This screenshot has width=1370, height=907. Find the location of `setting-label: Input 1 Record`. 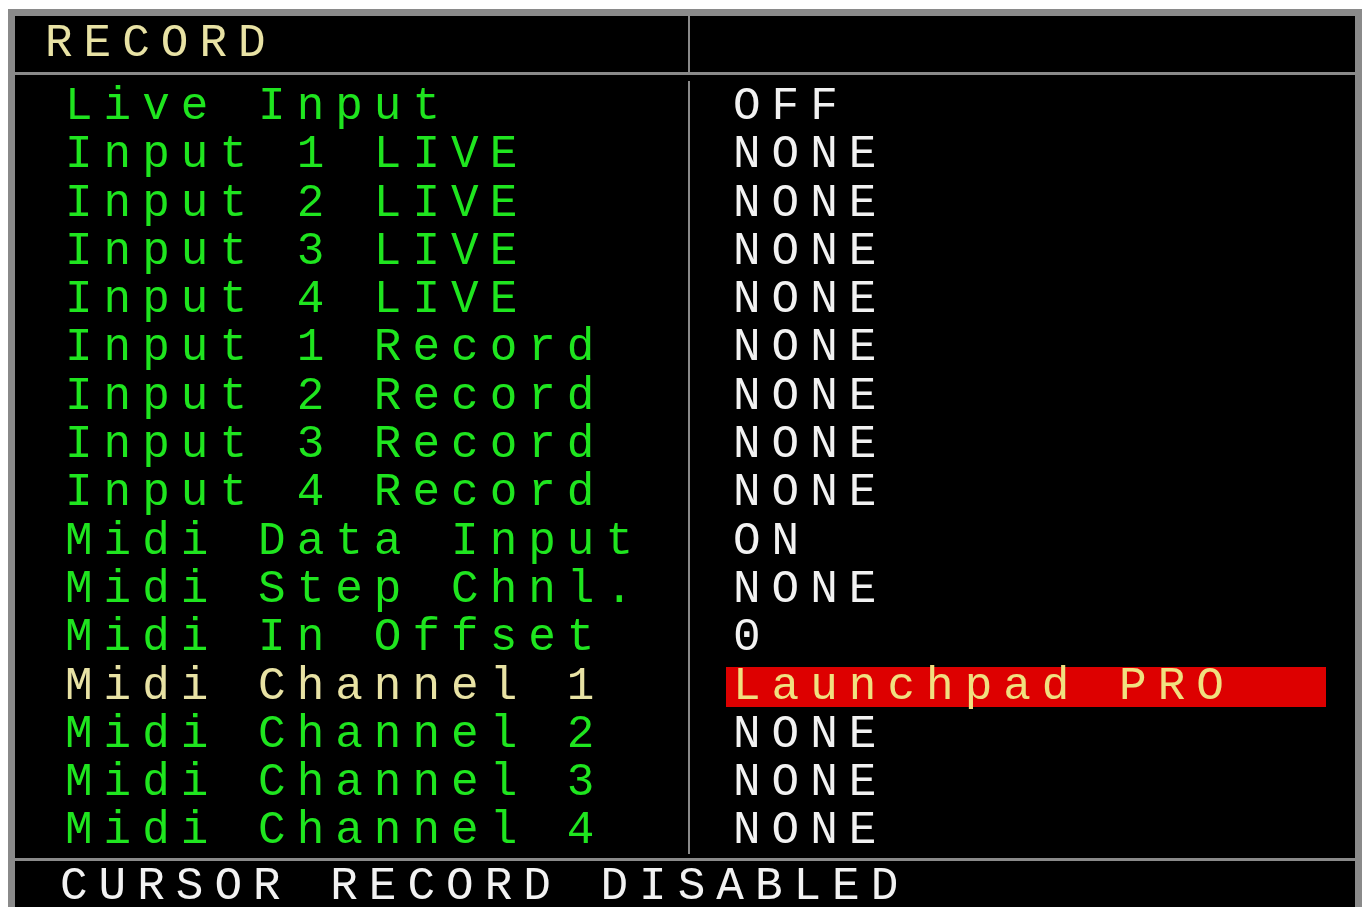

setting-label: Input 1 Record is located at coordinates (310, 348).